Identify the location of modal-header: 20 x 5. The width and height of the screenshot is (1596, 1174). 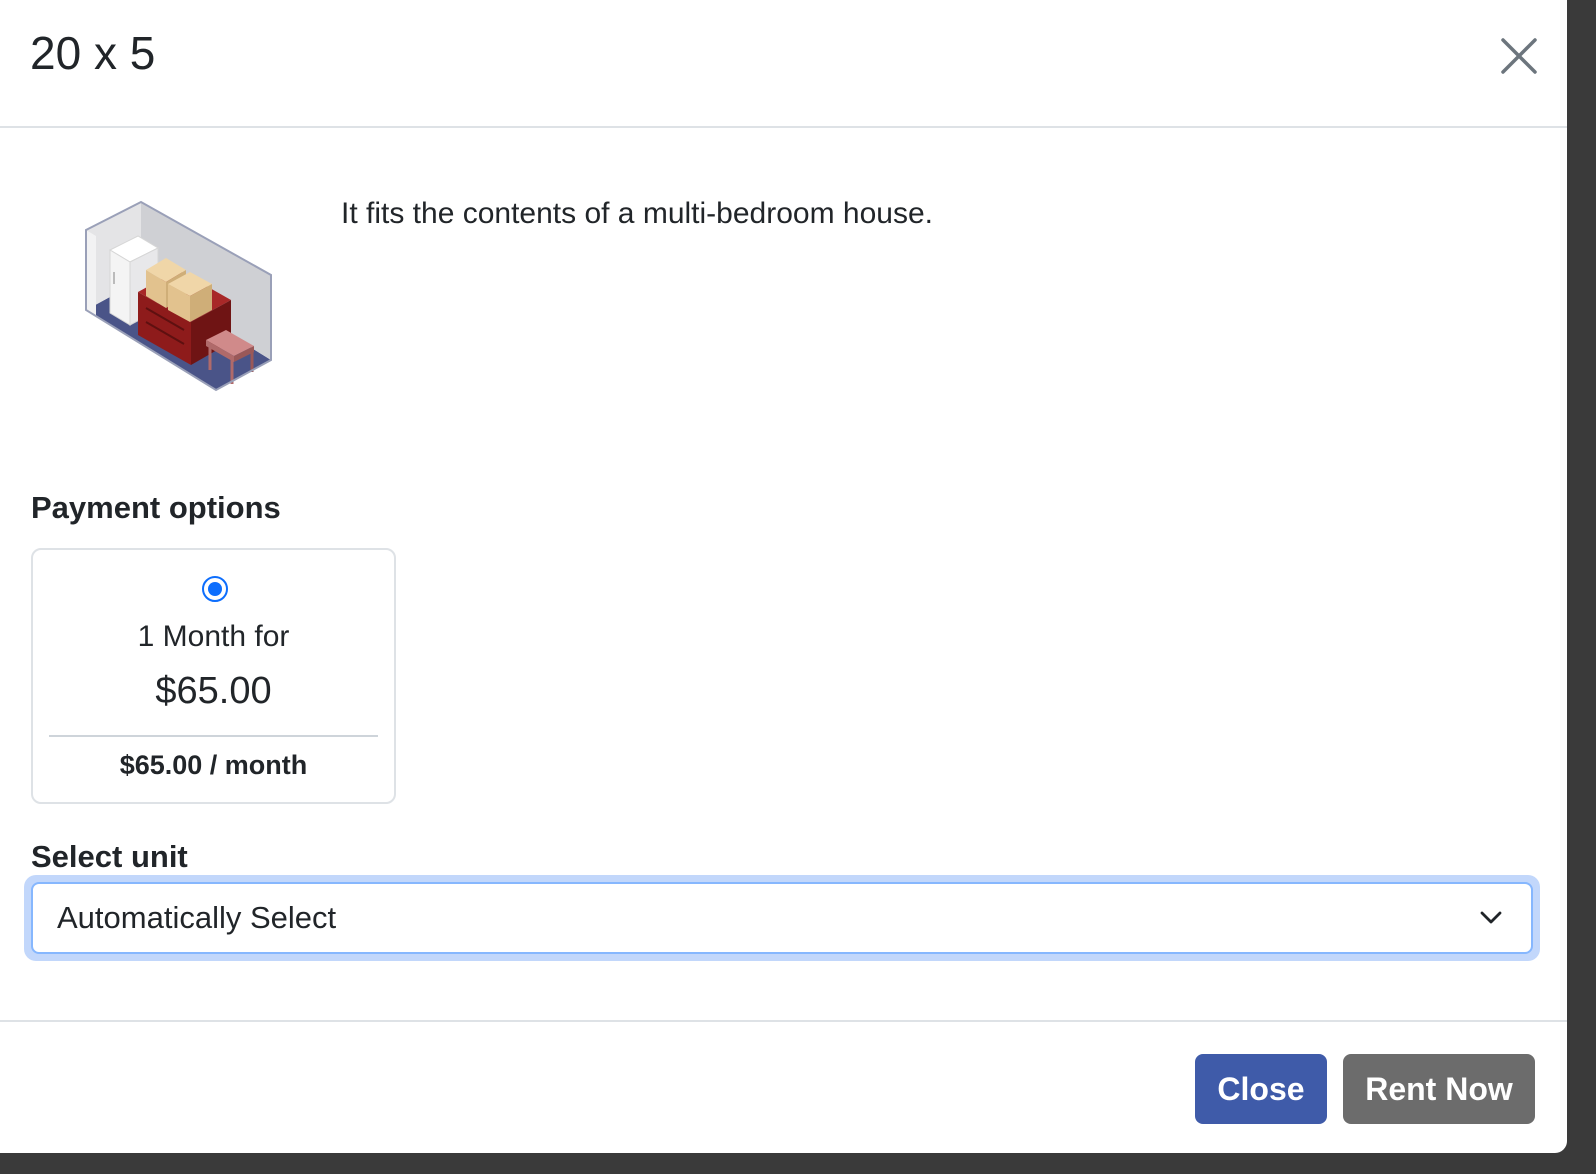
(783, 64).